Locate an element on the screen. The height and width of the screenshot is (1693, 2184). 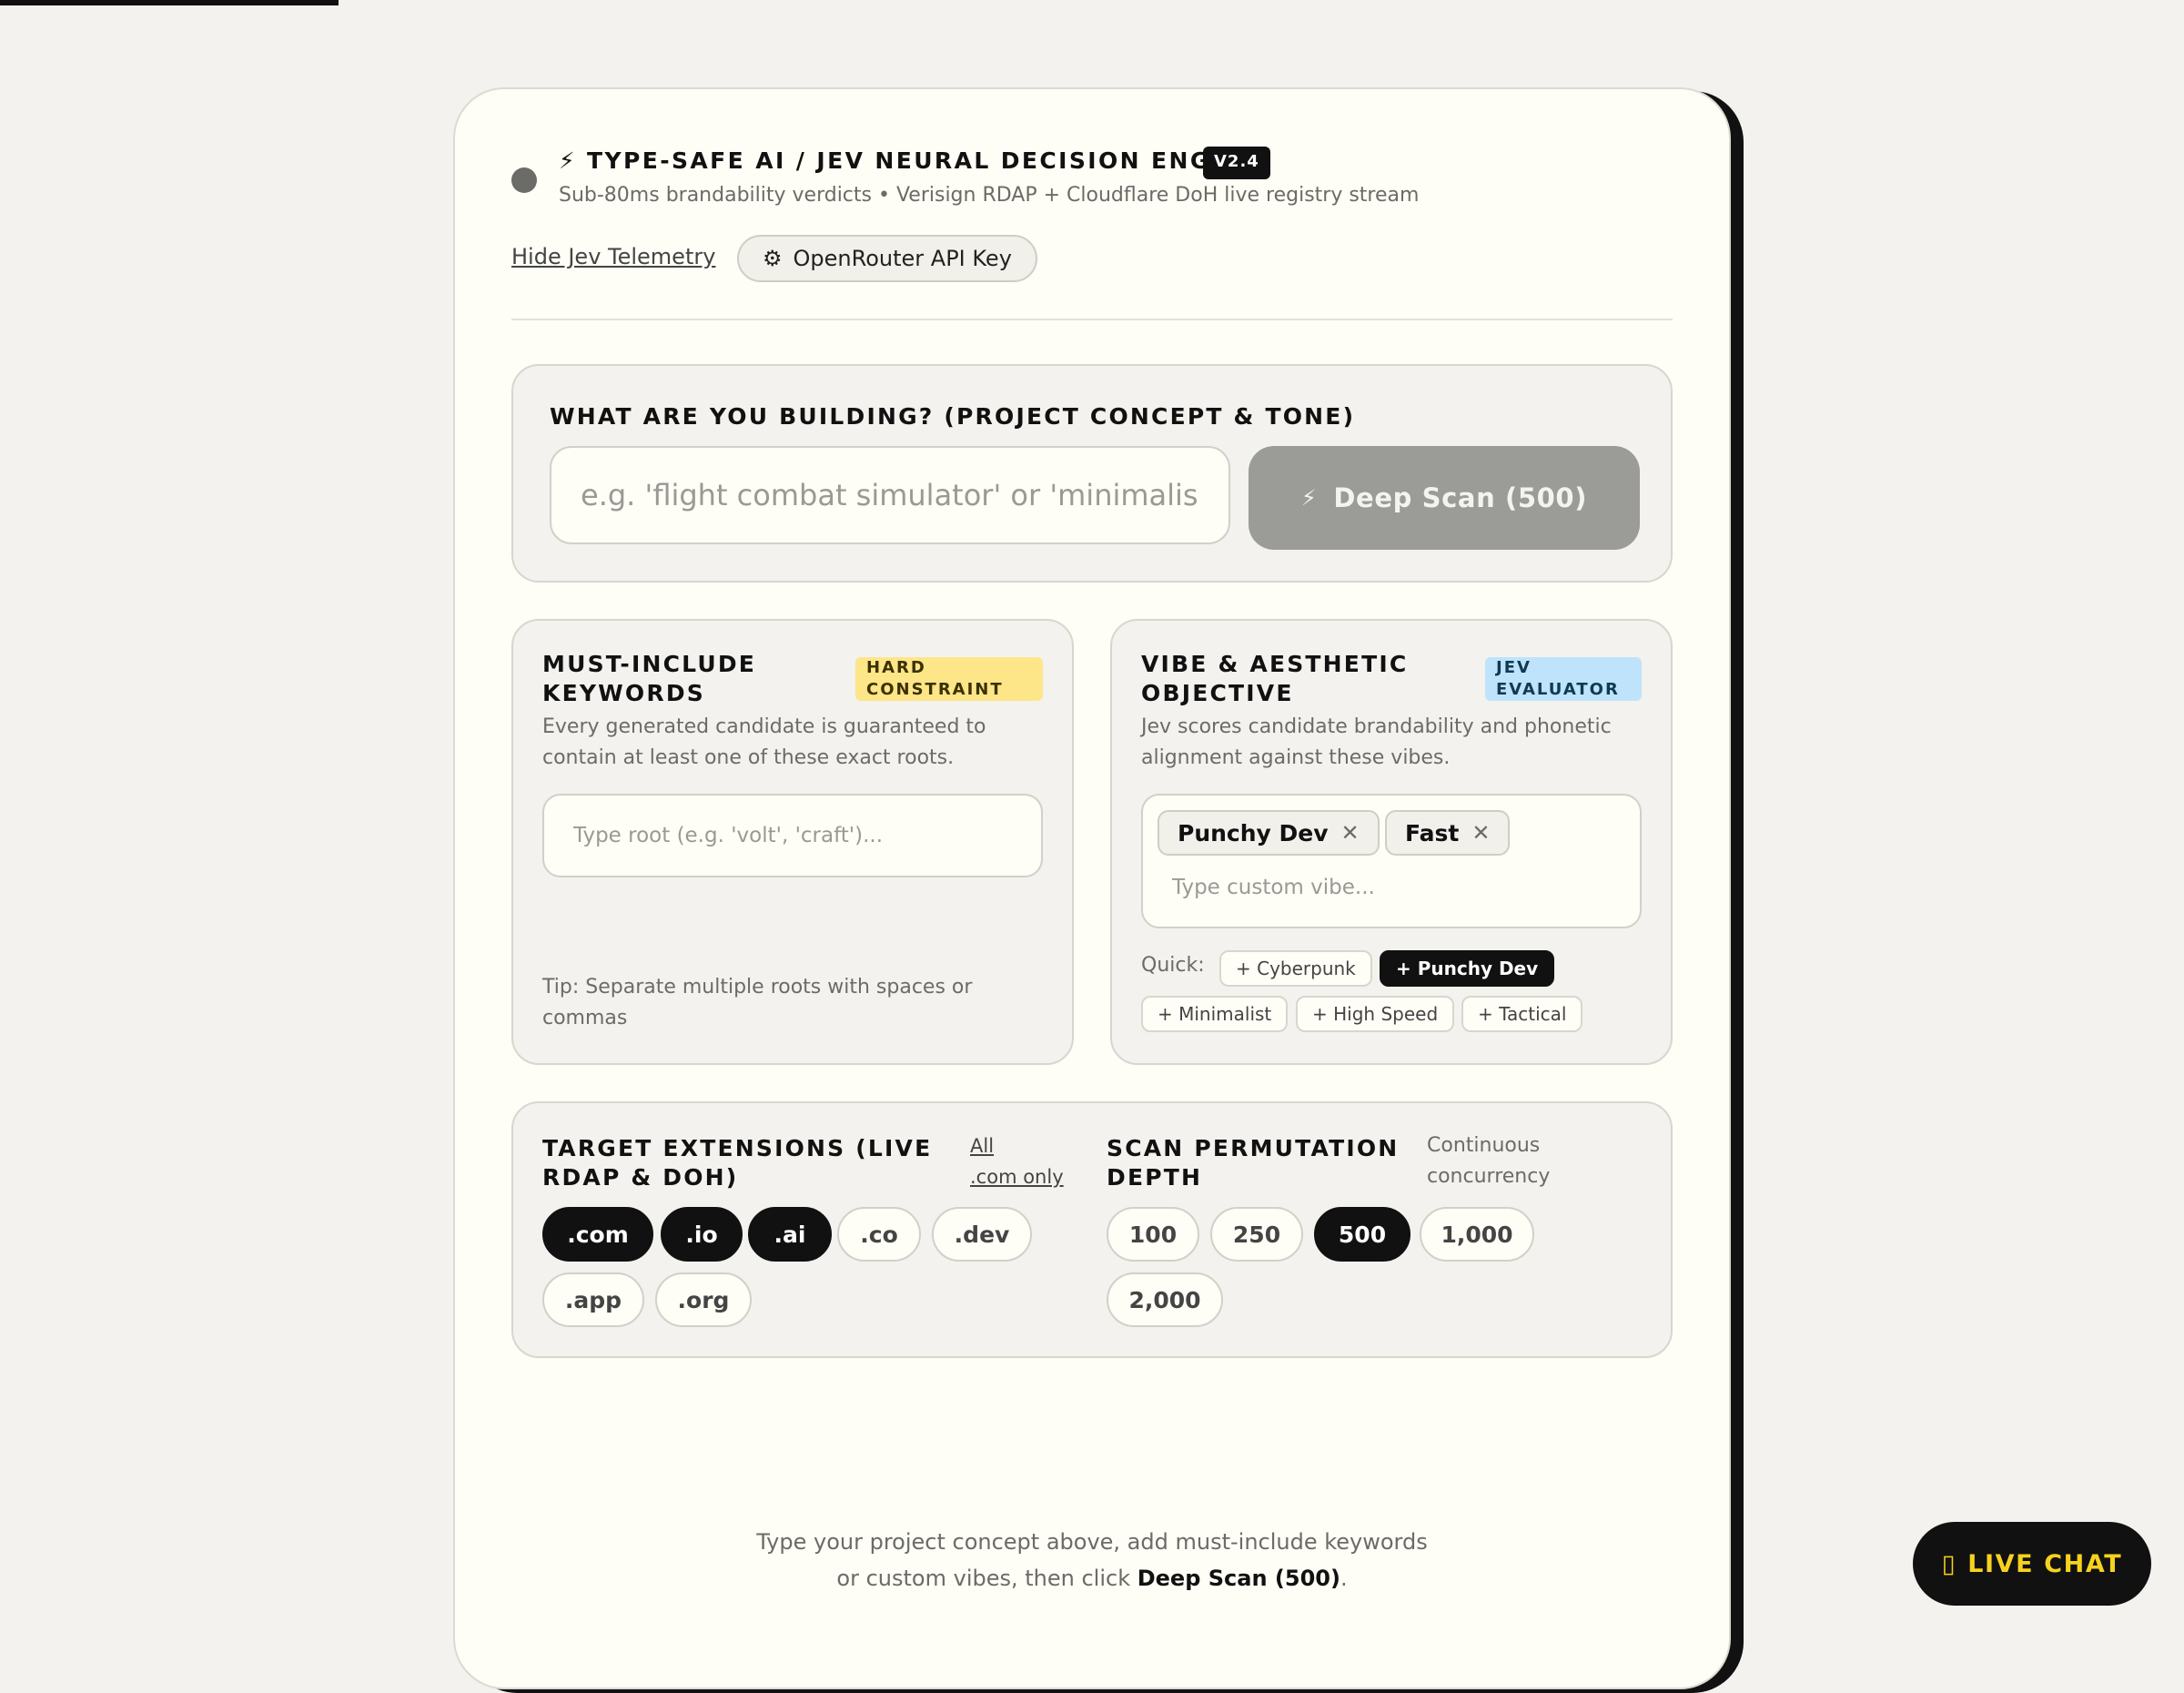
depth-heading-line2: DEPTH is located at coordinates (1155, 1177).